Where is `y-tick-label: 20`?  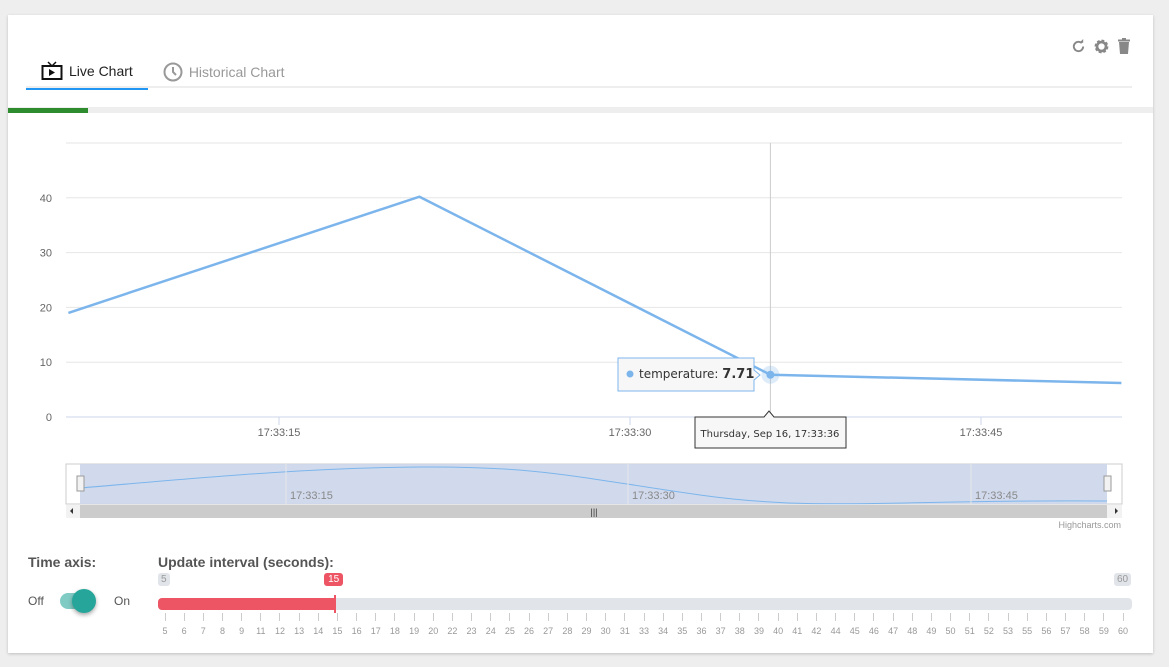
y-tick-label: 20 is located at coordinates (46, 308).